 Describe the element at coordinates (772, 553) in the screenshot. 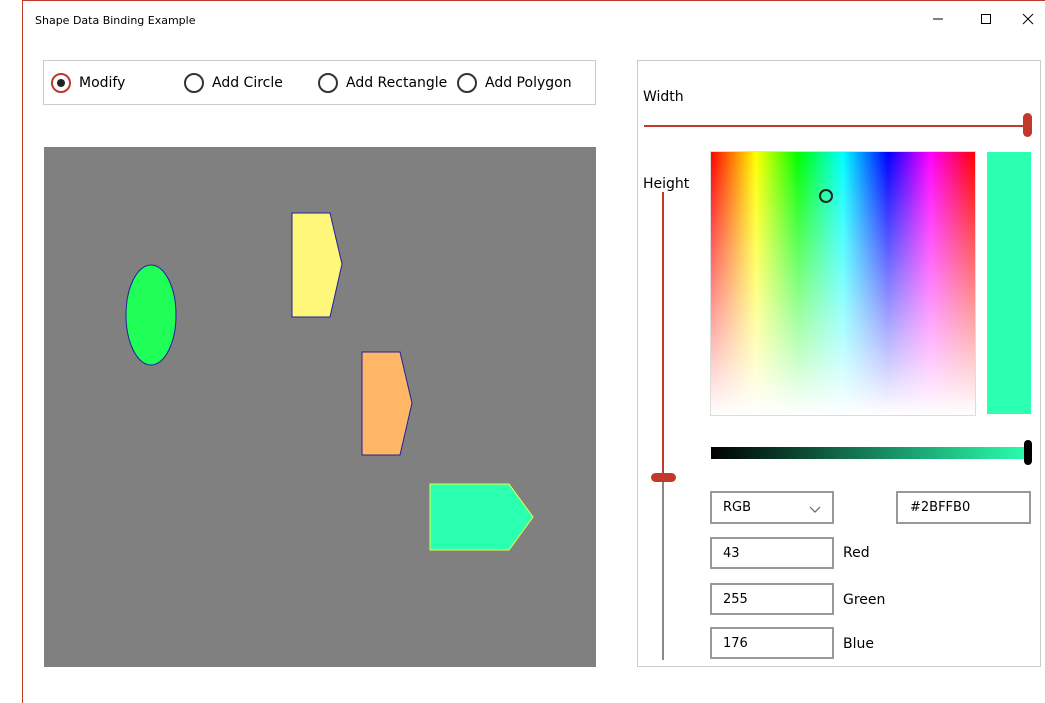

I see `red-input: 43` at that location.